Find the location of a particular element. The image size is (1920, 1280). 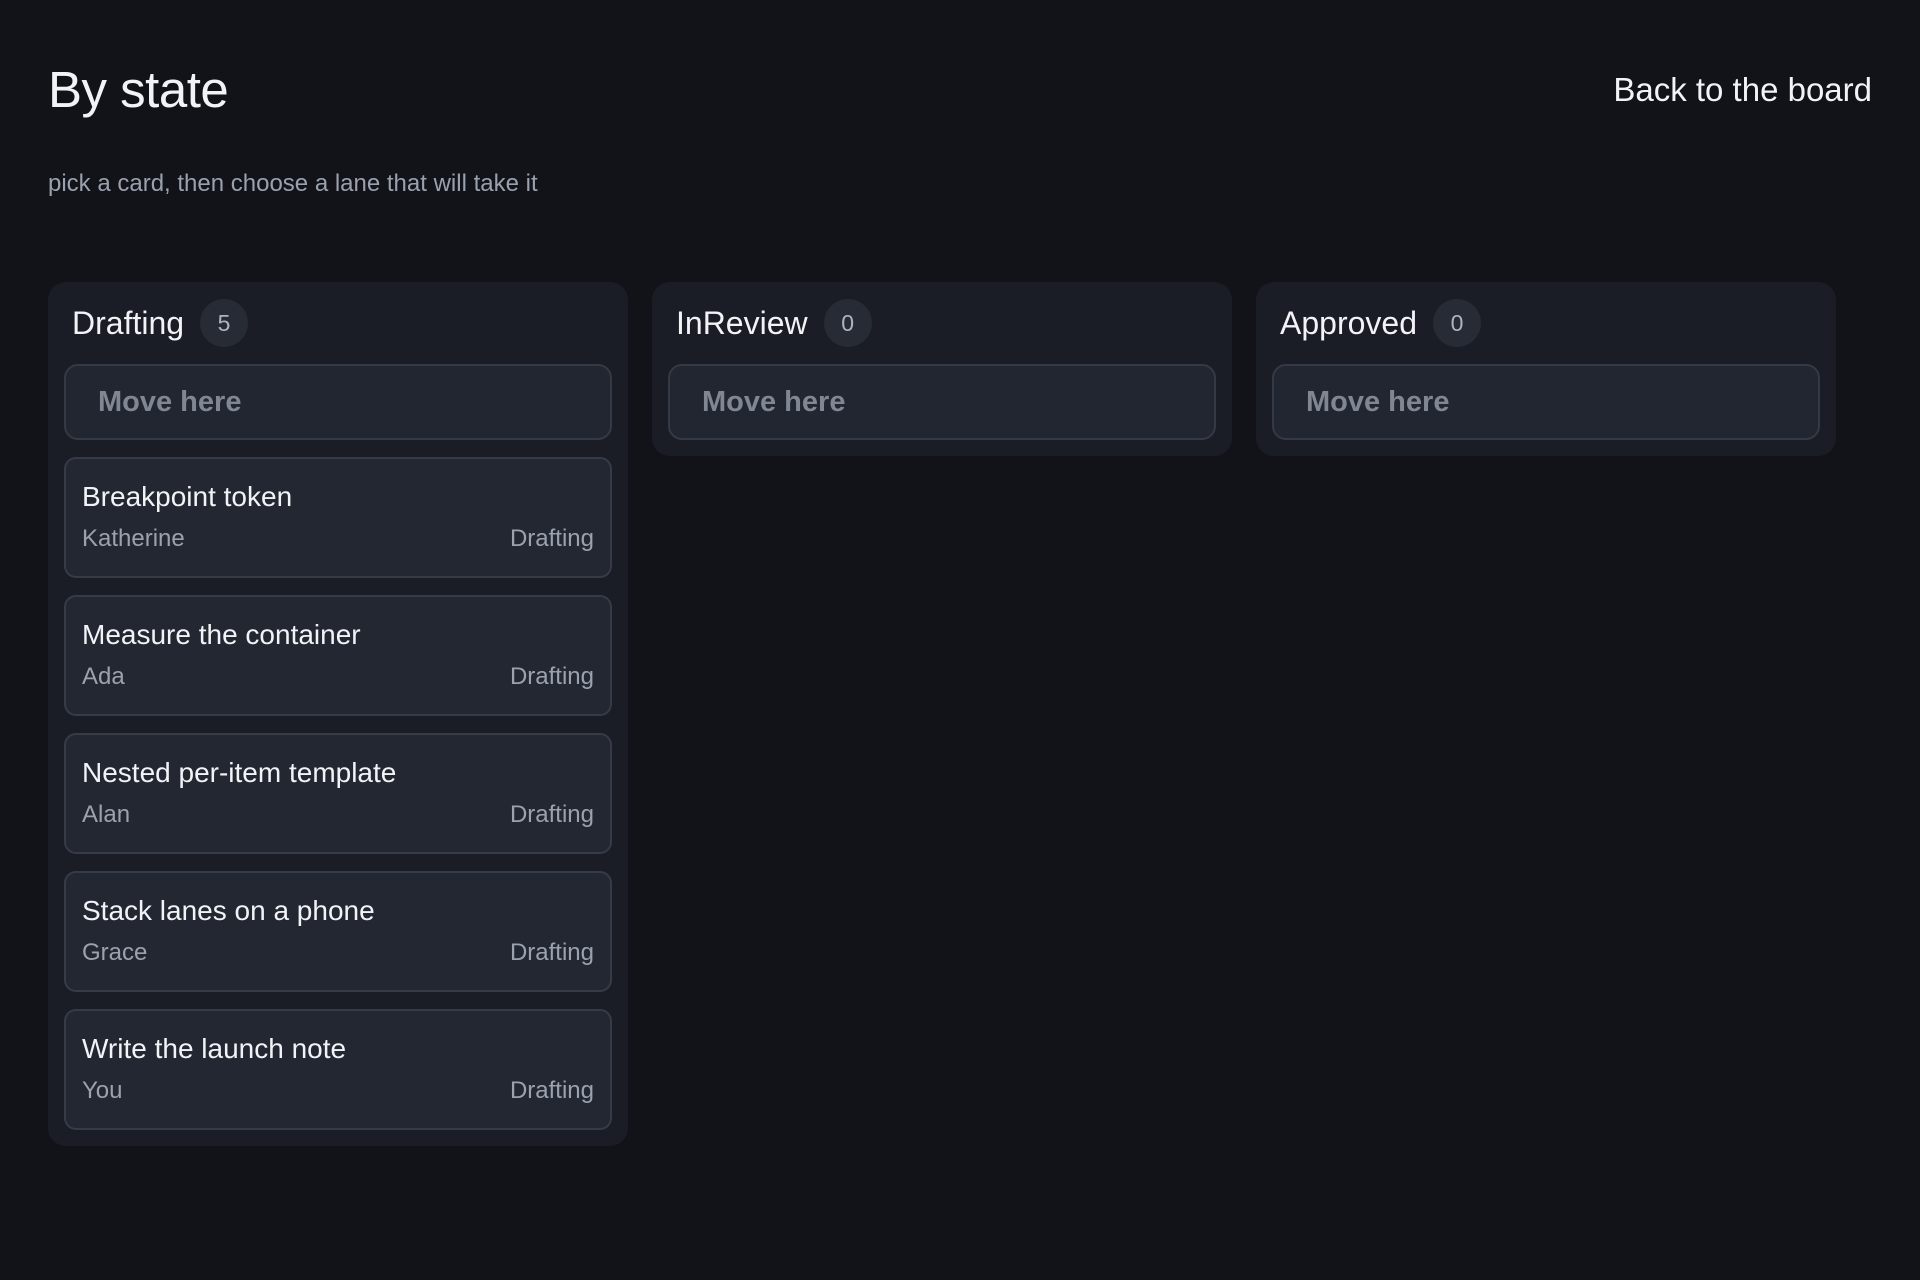

card-assignee: Katherine is located at coordinates (133, 538).